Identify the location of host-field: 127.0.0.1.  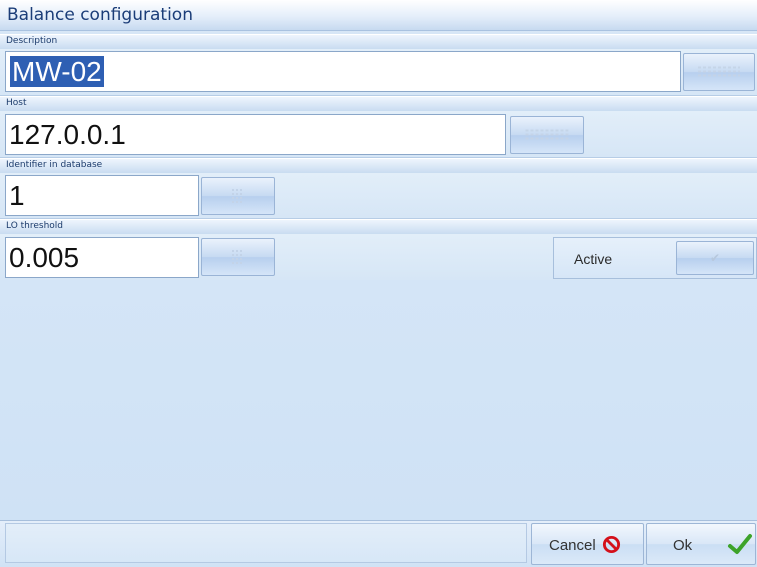
(255, 134).